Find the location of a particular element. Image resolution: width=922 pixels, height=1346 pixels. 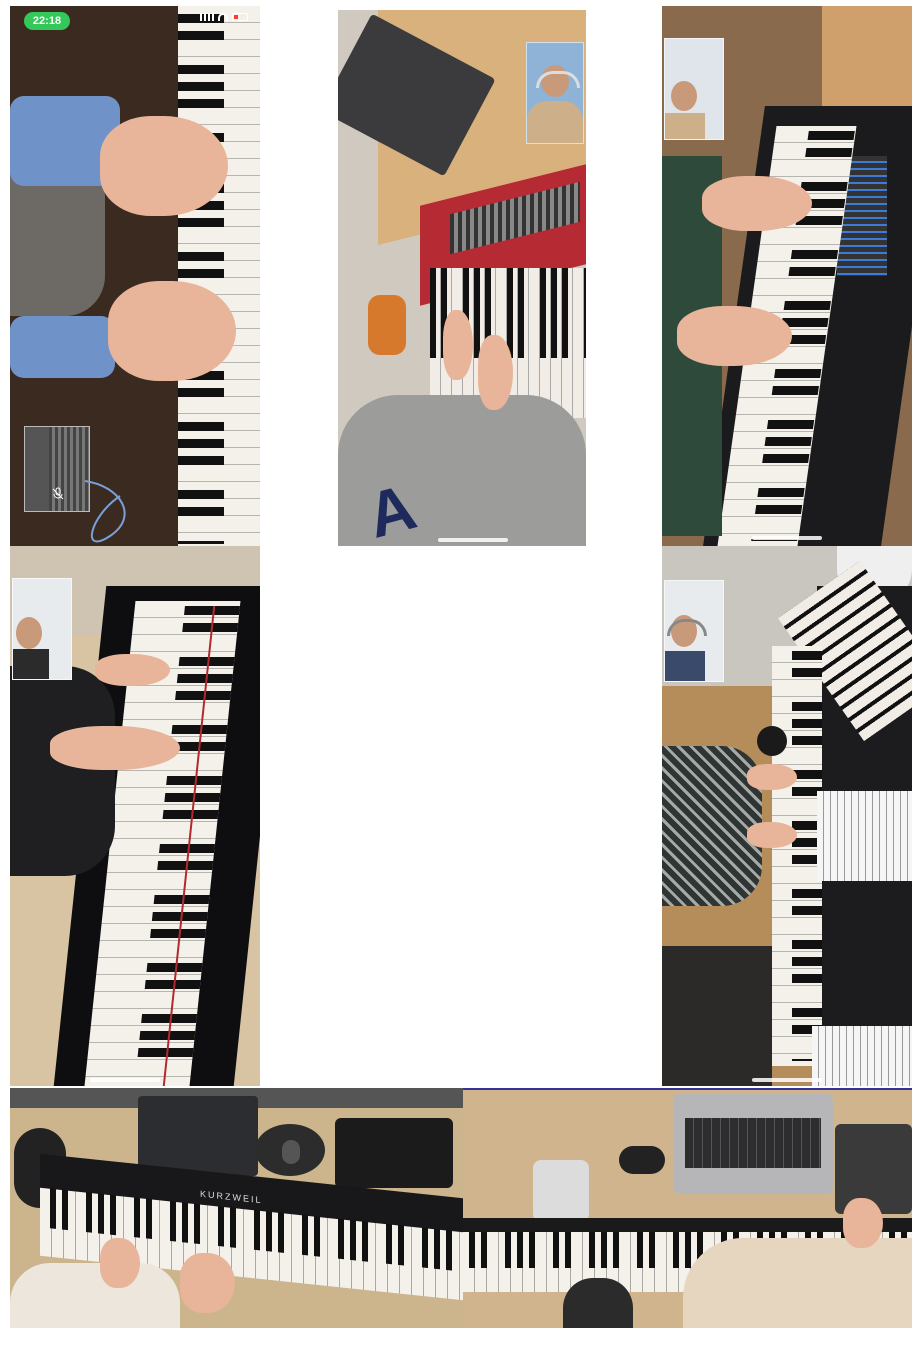

video-tile-2: A is located at coordinates (462, 278).